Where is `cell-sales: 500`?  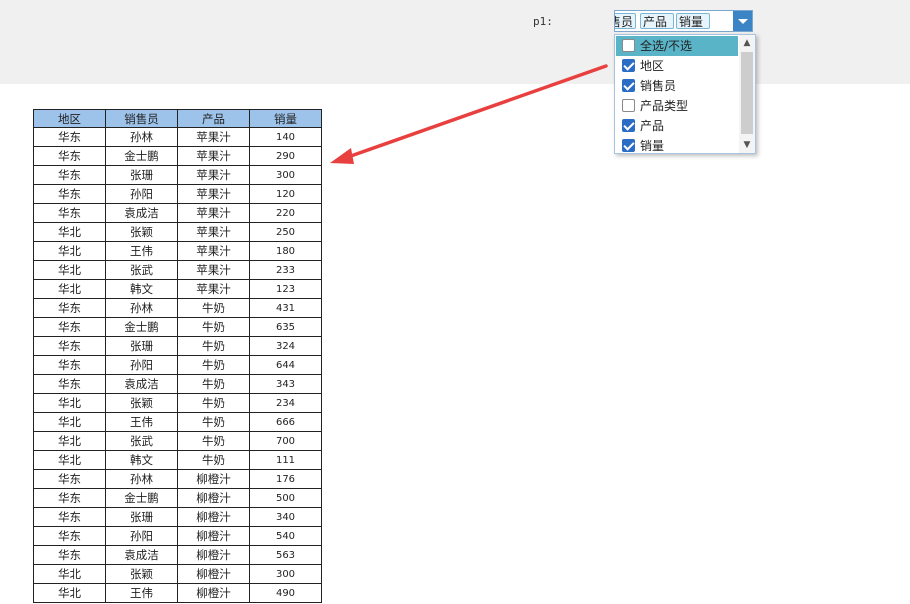
cell-sales: 500 is located at coordinates (285, 498).